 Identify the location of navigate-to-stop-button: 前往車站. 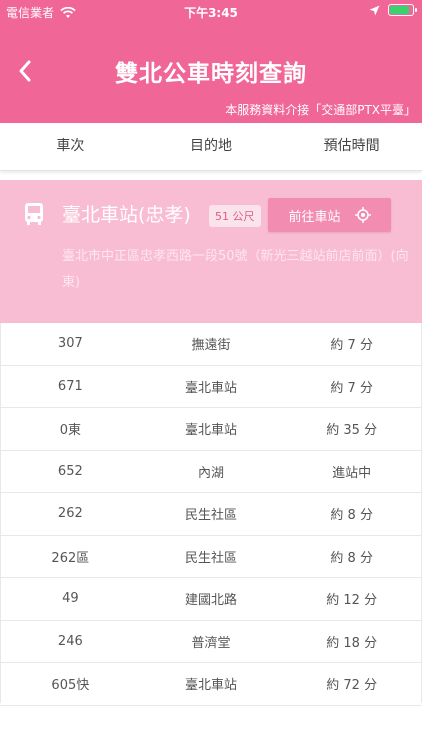
(329, 215).